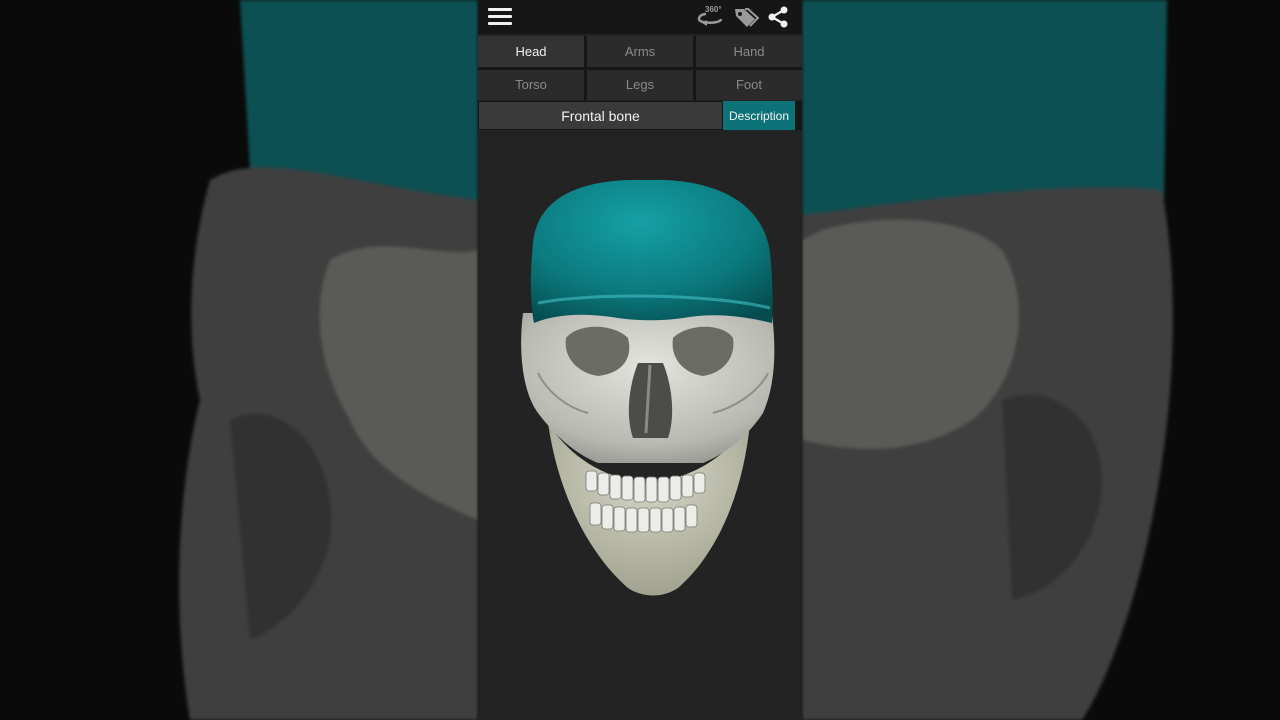  Describe the element at coordinates (640, 17) in the screenshot. I see `top-toolbar: 360°` at that location.